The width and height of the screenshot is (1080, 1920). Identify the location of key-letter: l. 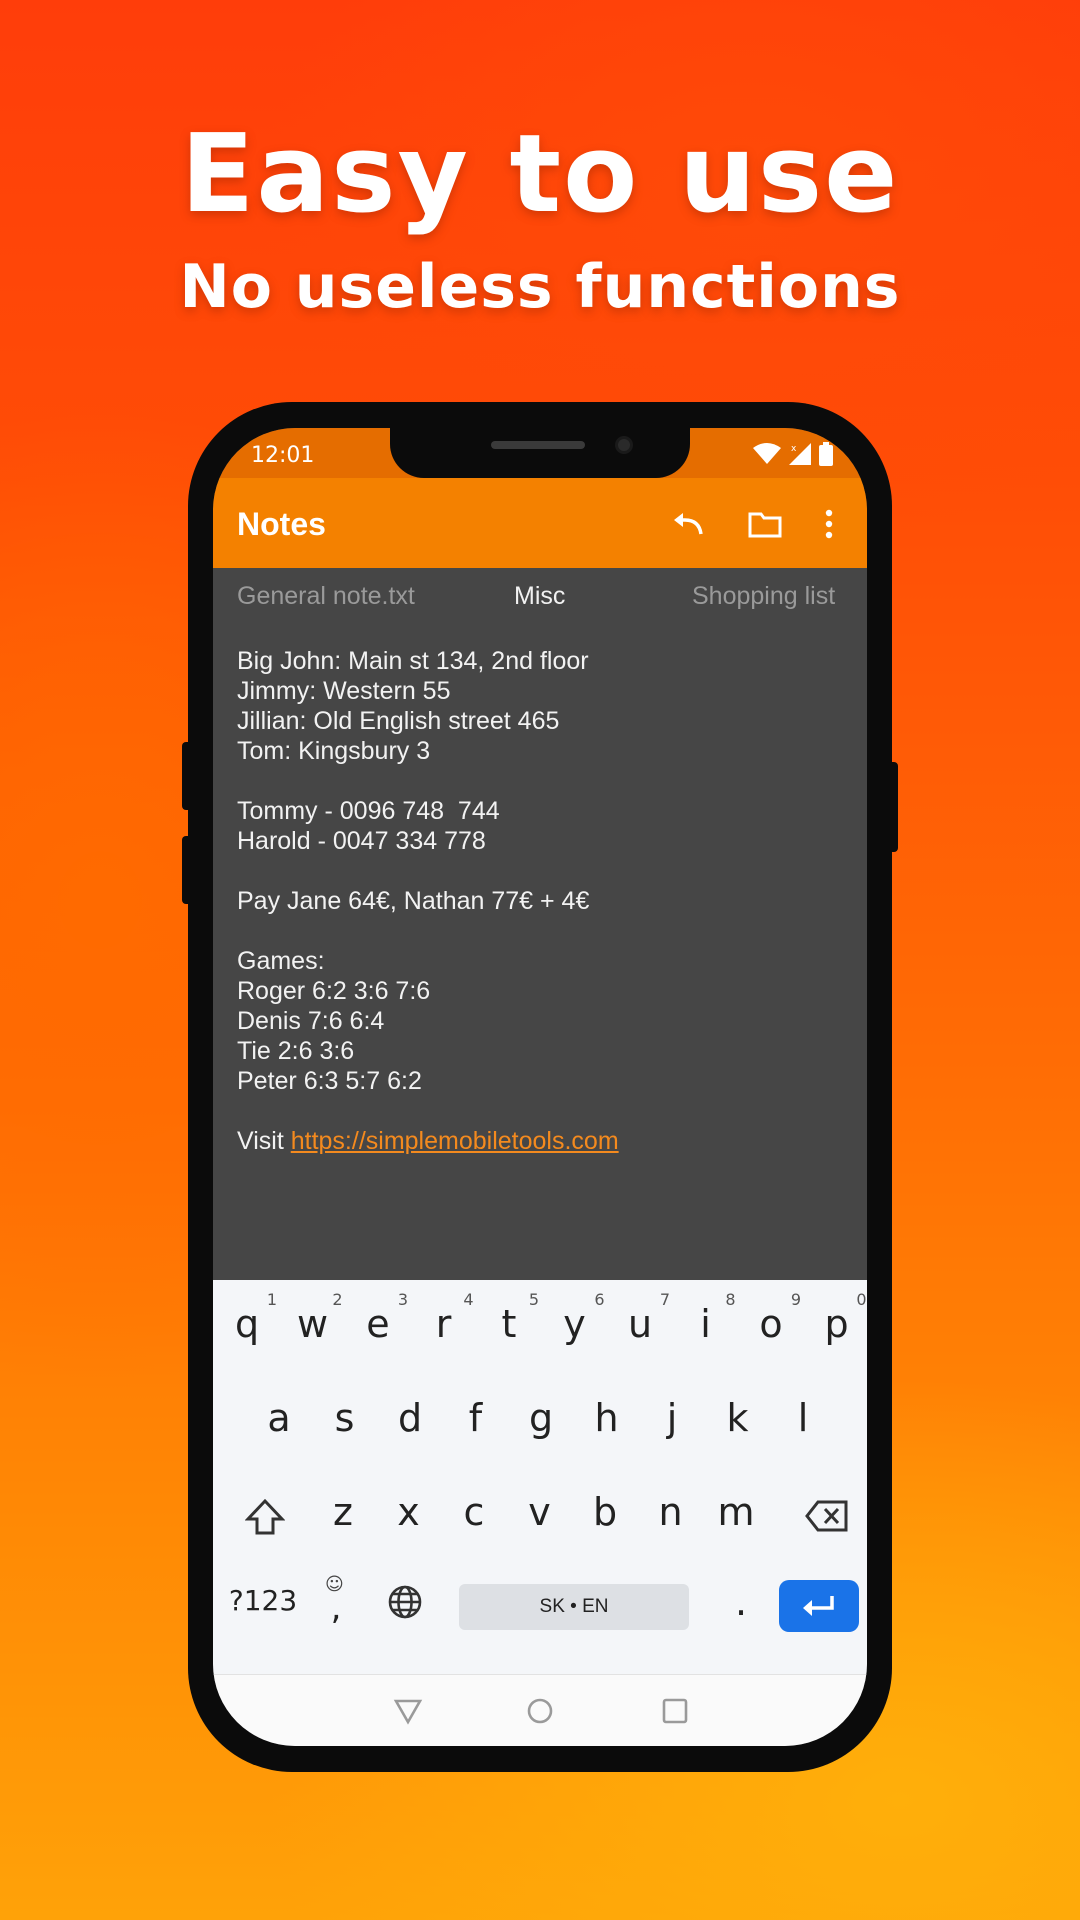
(803, 1418).